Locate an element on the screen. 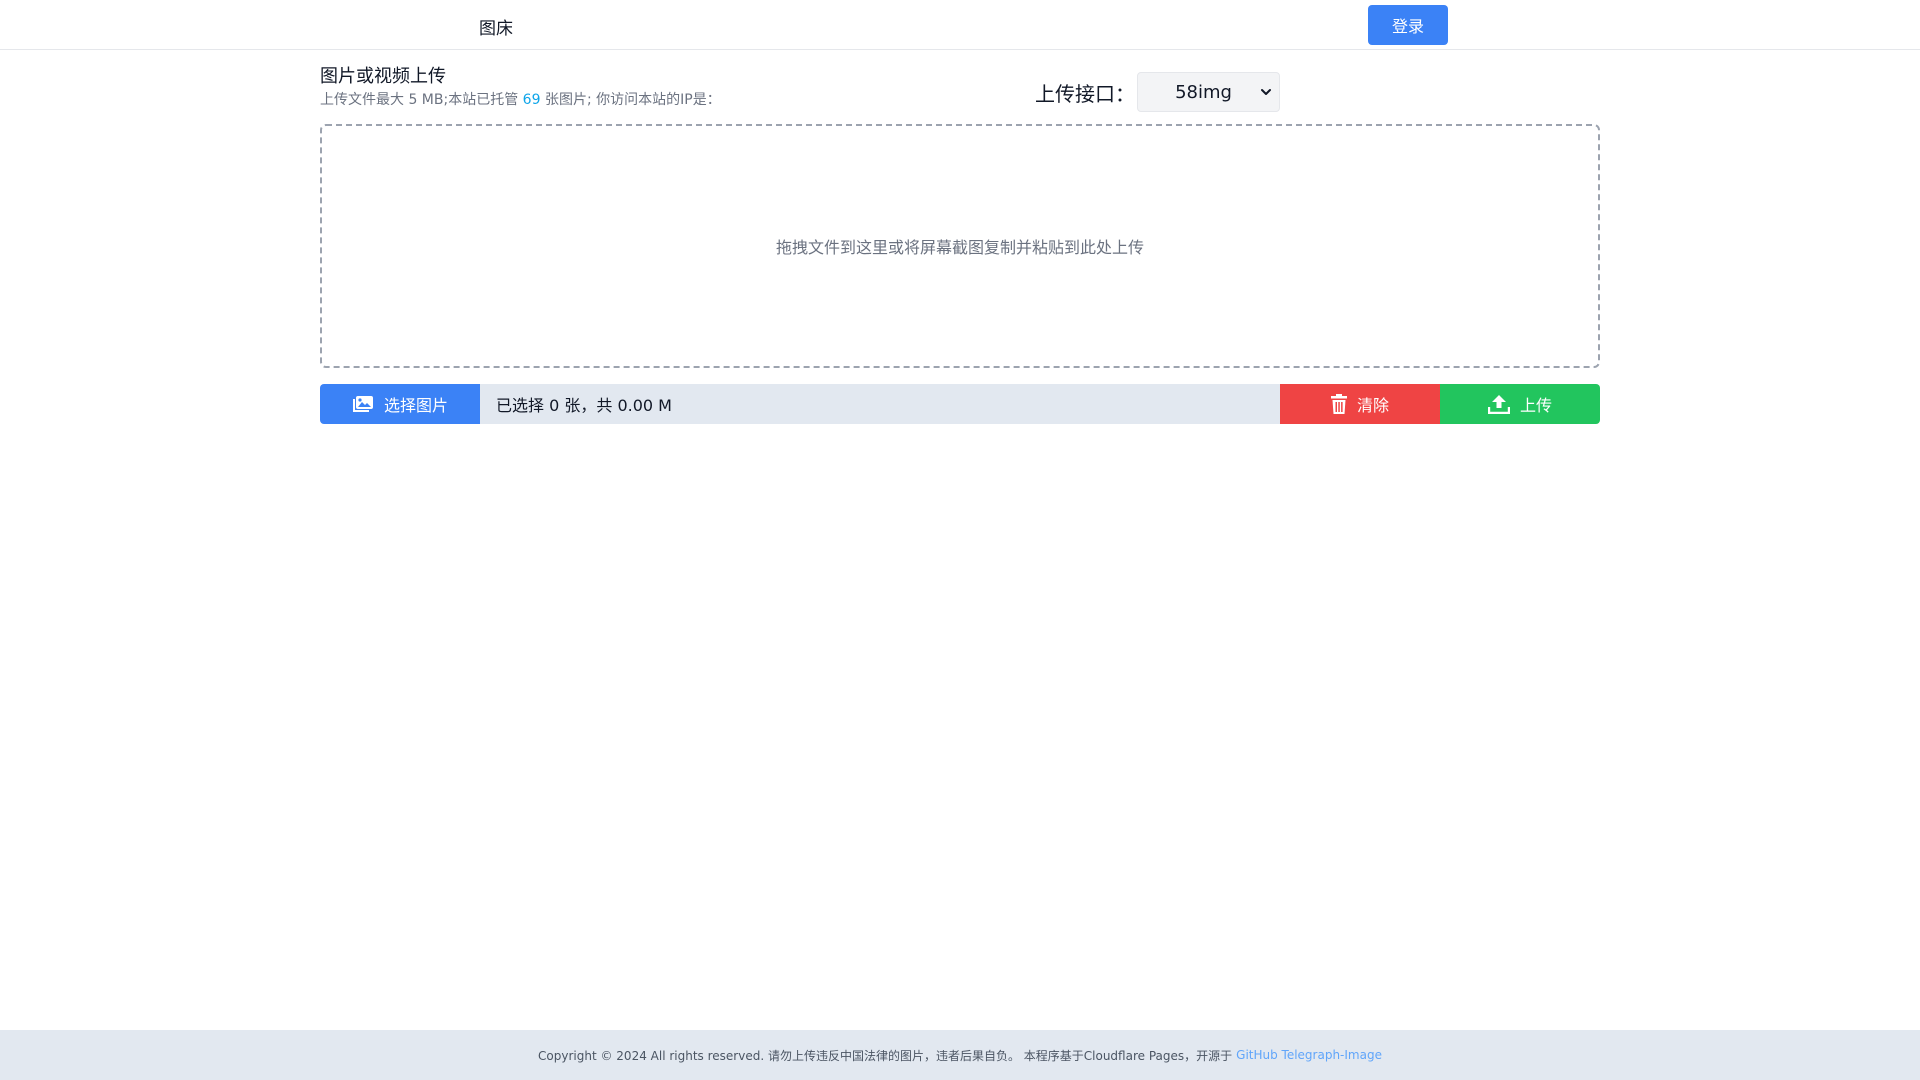 This screenshot has width=1920, height=1080. site-brand: 图床 is located at coordinates (496, 26).